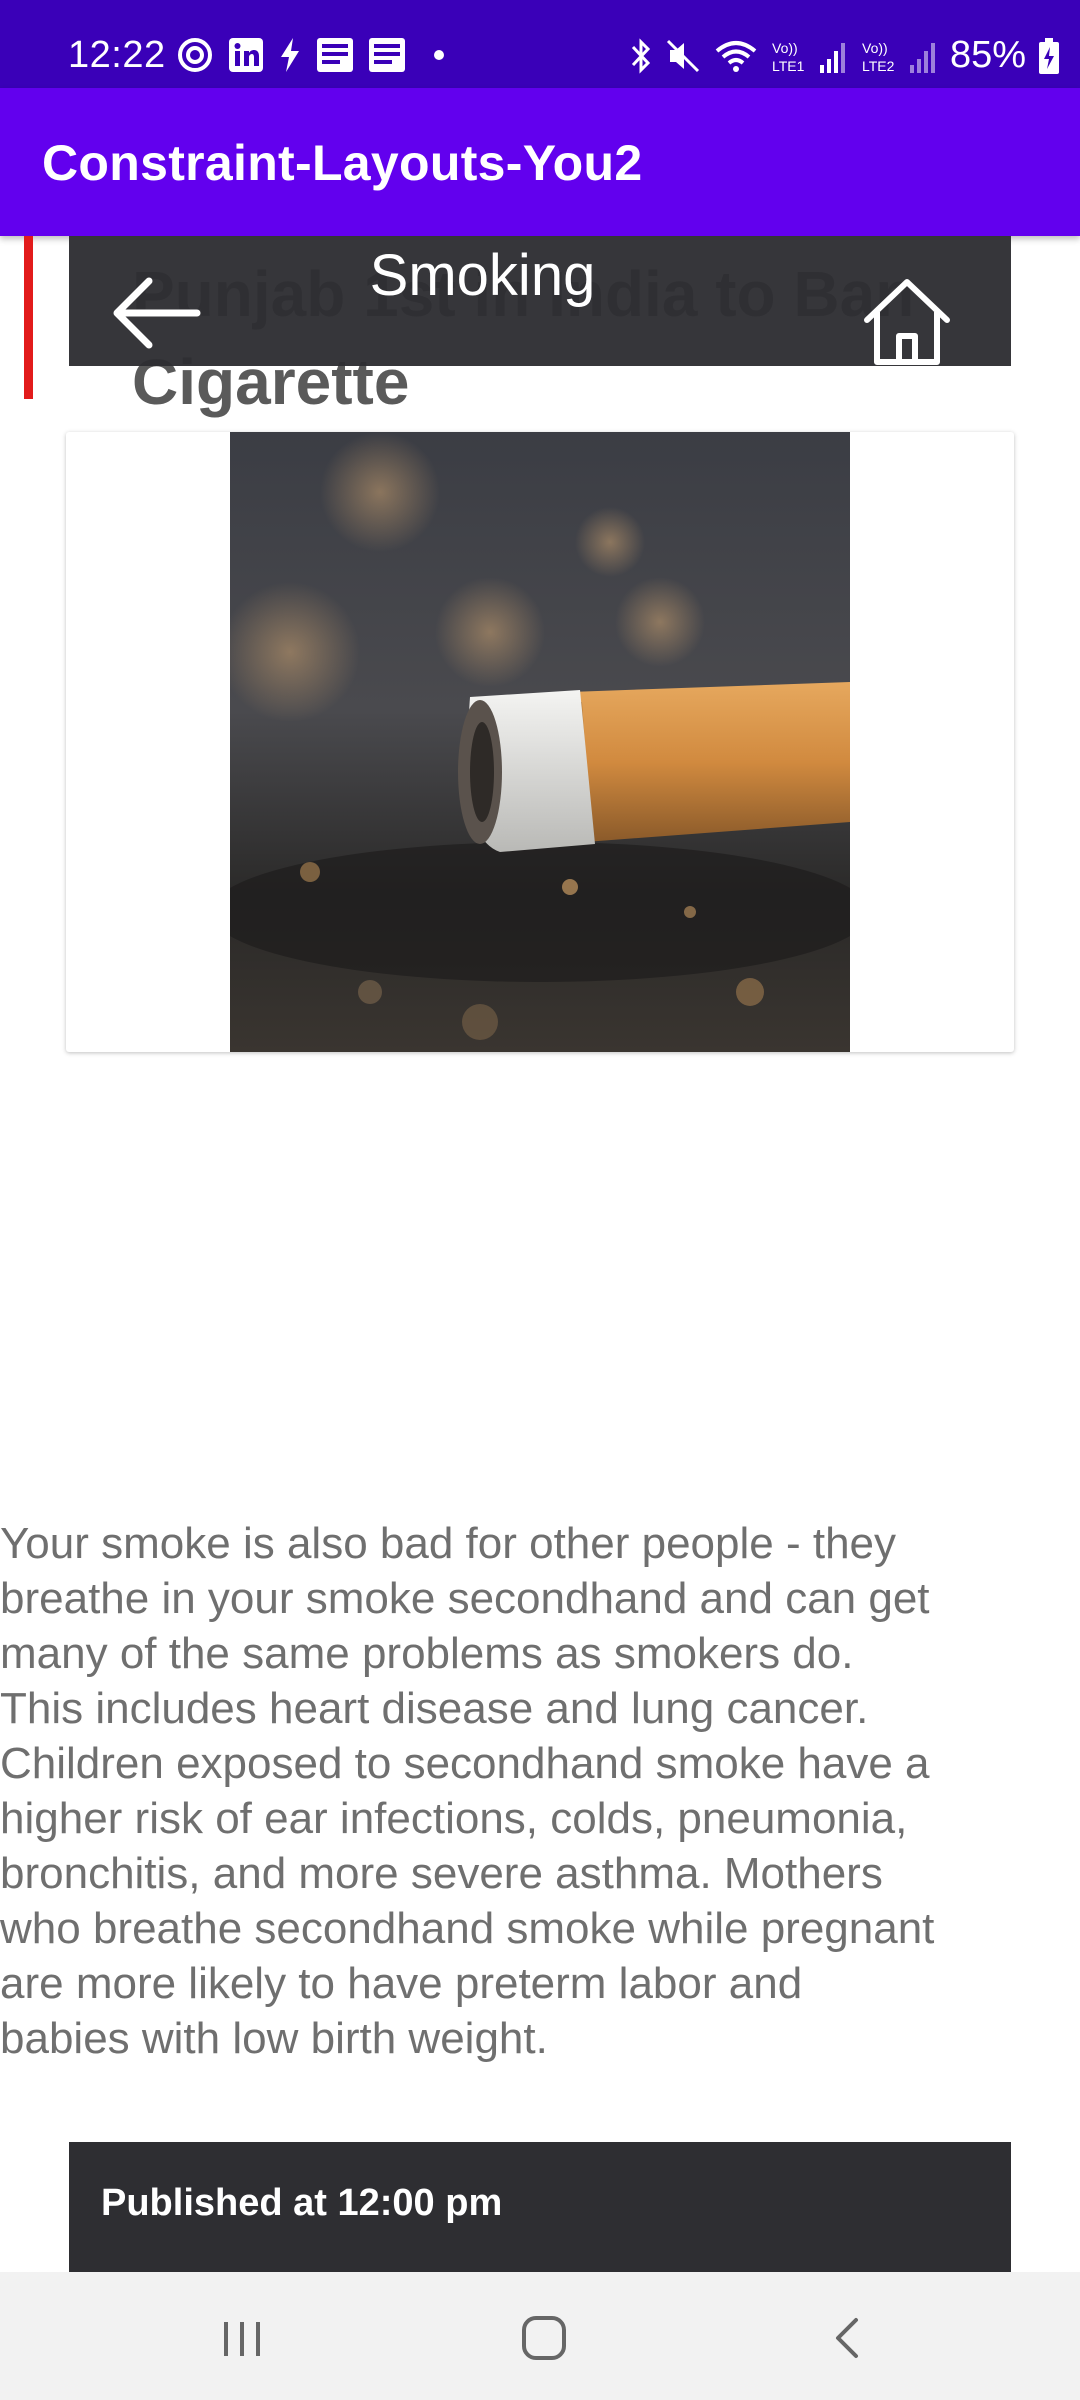 The image size is (1080, 2400). What do you see at coordinates (736, 56) in the screenshot?
I see `wifi-icon` at bounding box center [736, 56].